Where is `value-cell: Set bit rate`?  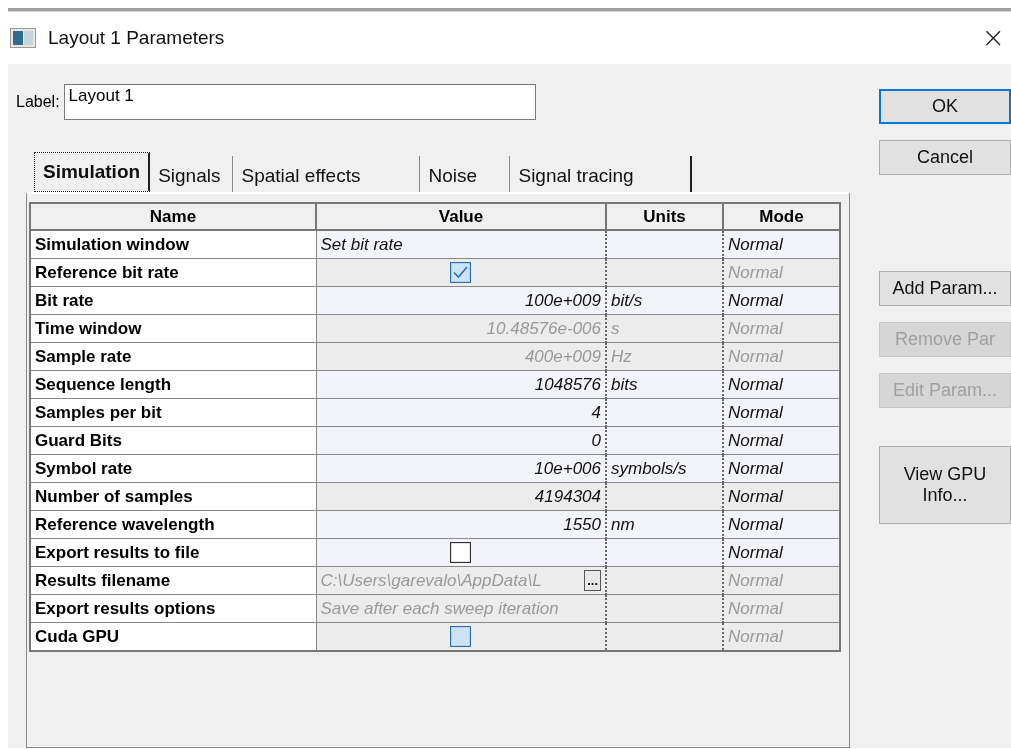 value-cell: Set bit rate is located at coordinates (461, 244).